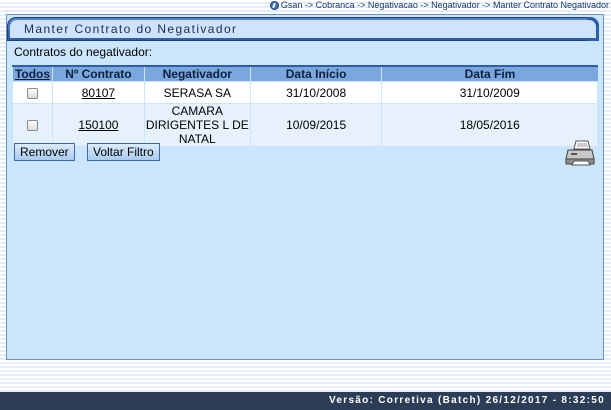 The width and height of the screenshot is (611, 410). Describe the element at coordinates (274, 5) in the screenshot. I see `help-icon` at that location.